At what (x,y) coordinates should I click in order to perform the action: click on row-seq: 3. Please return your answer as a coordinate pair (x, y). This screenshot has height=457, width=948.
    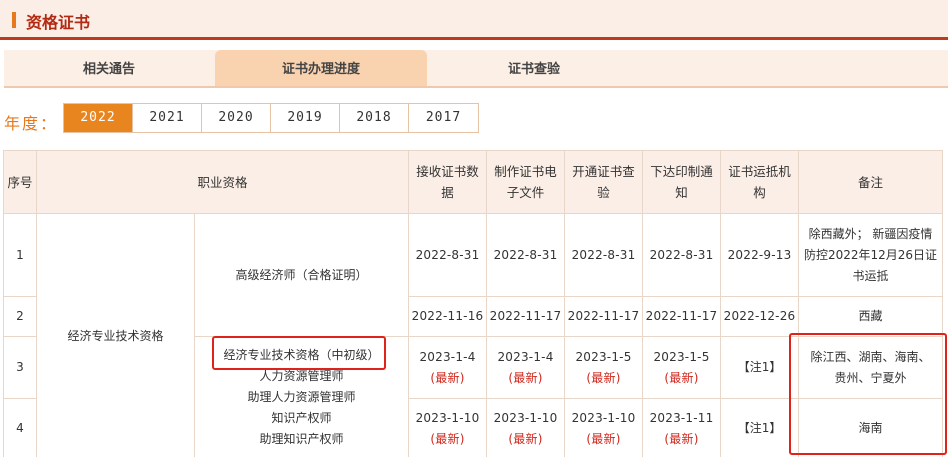
    Looking at the image, I should click on (20, 367).